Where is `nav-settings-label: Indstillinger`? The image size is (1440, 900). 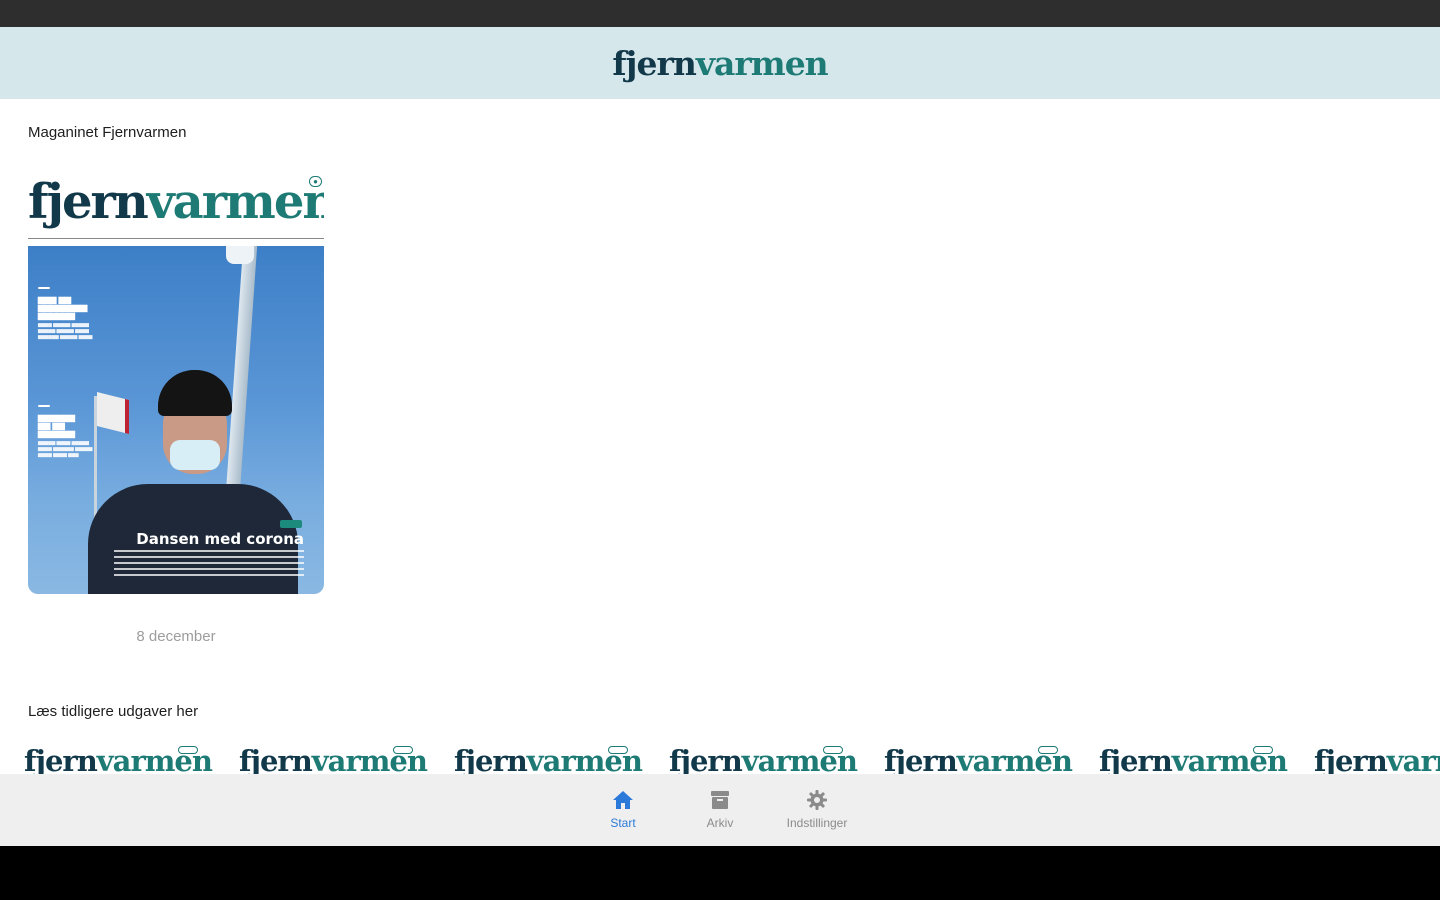
nav-settings-label: Indstillinger is located at coordinates (817, 823).